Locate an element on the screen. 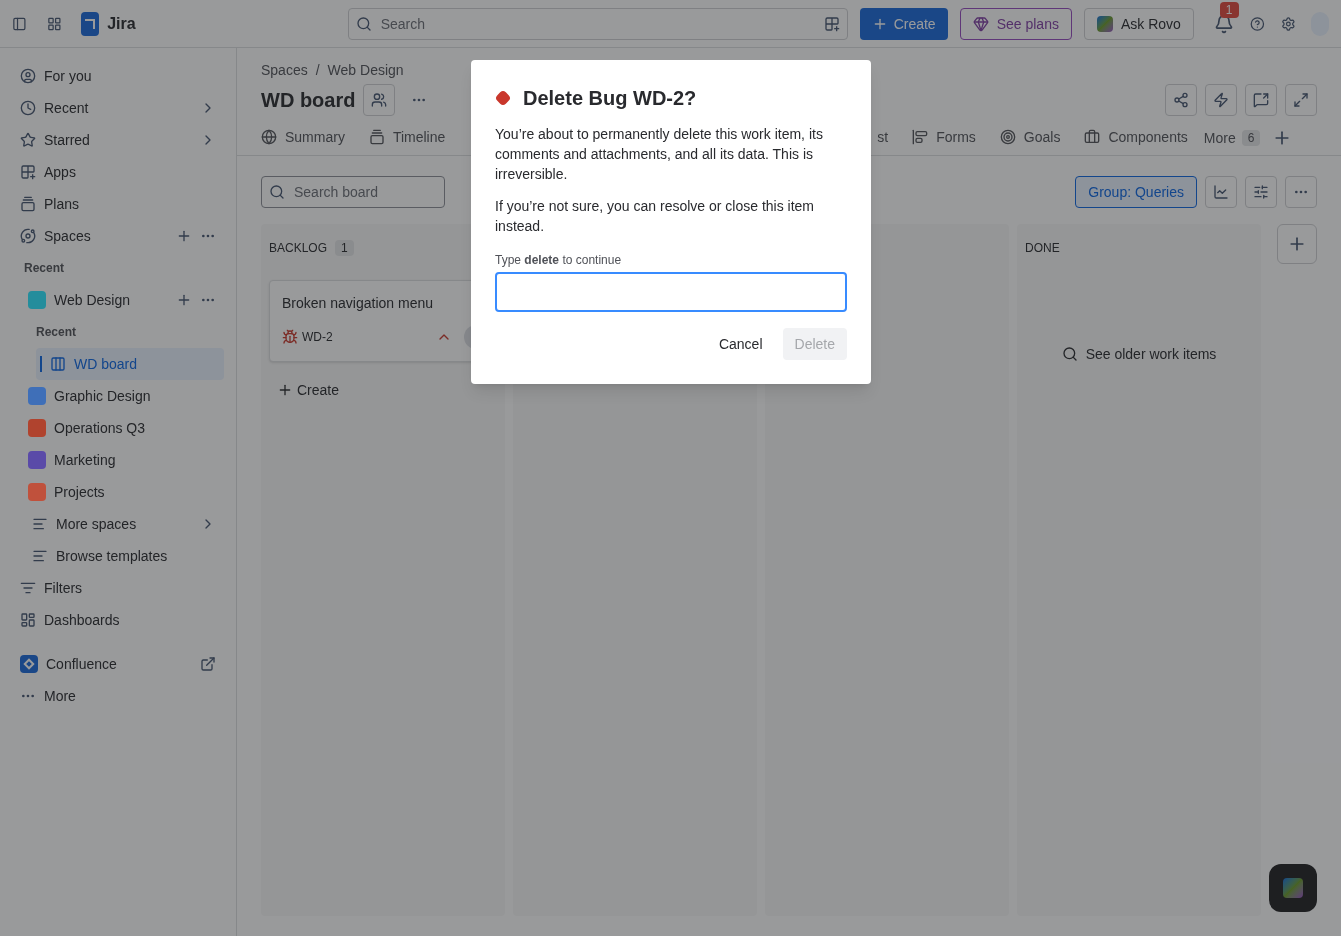  more-tab: More 6 is located at coordinates (1232, 137).